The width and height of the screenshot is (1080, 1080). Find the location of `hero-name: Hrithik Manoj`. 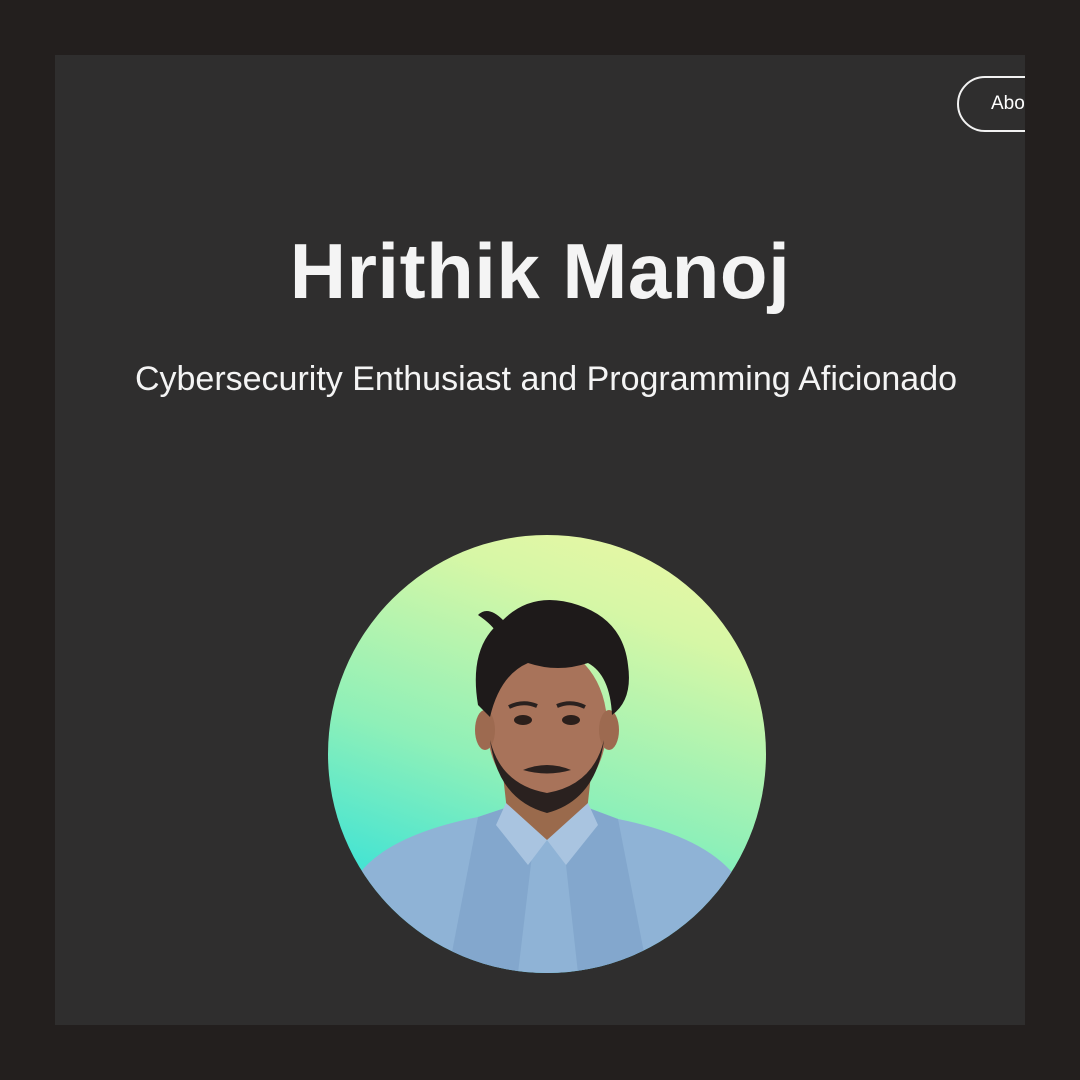

hero-name: Hrithik Manoj is located at coordinates (540, 271).